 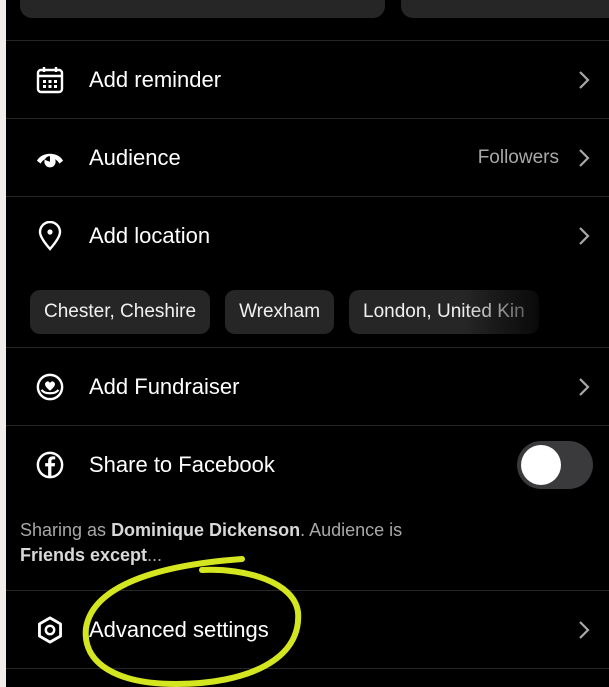 I want to click on share-to-facebook-row: Share to Facebook, so click(x=307, y=465).